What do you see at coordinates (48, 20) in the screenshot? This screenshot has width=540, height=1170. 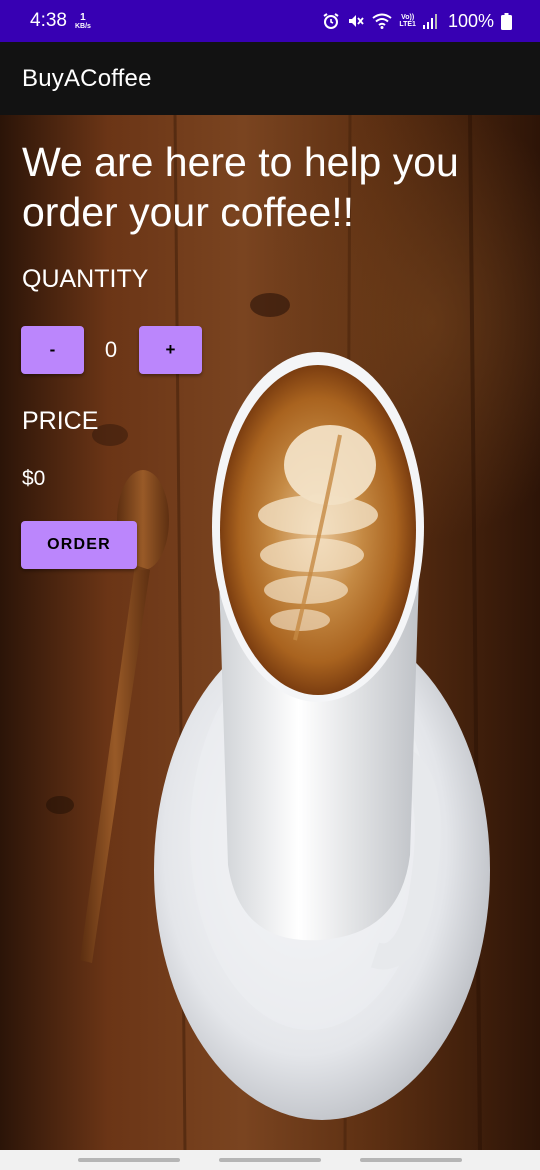 I see `status-time: 4:38` at bounding box center [48, 20].